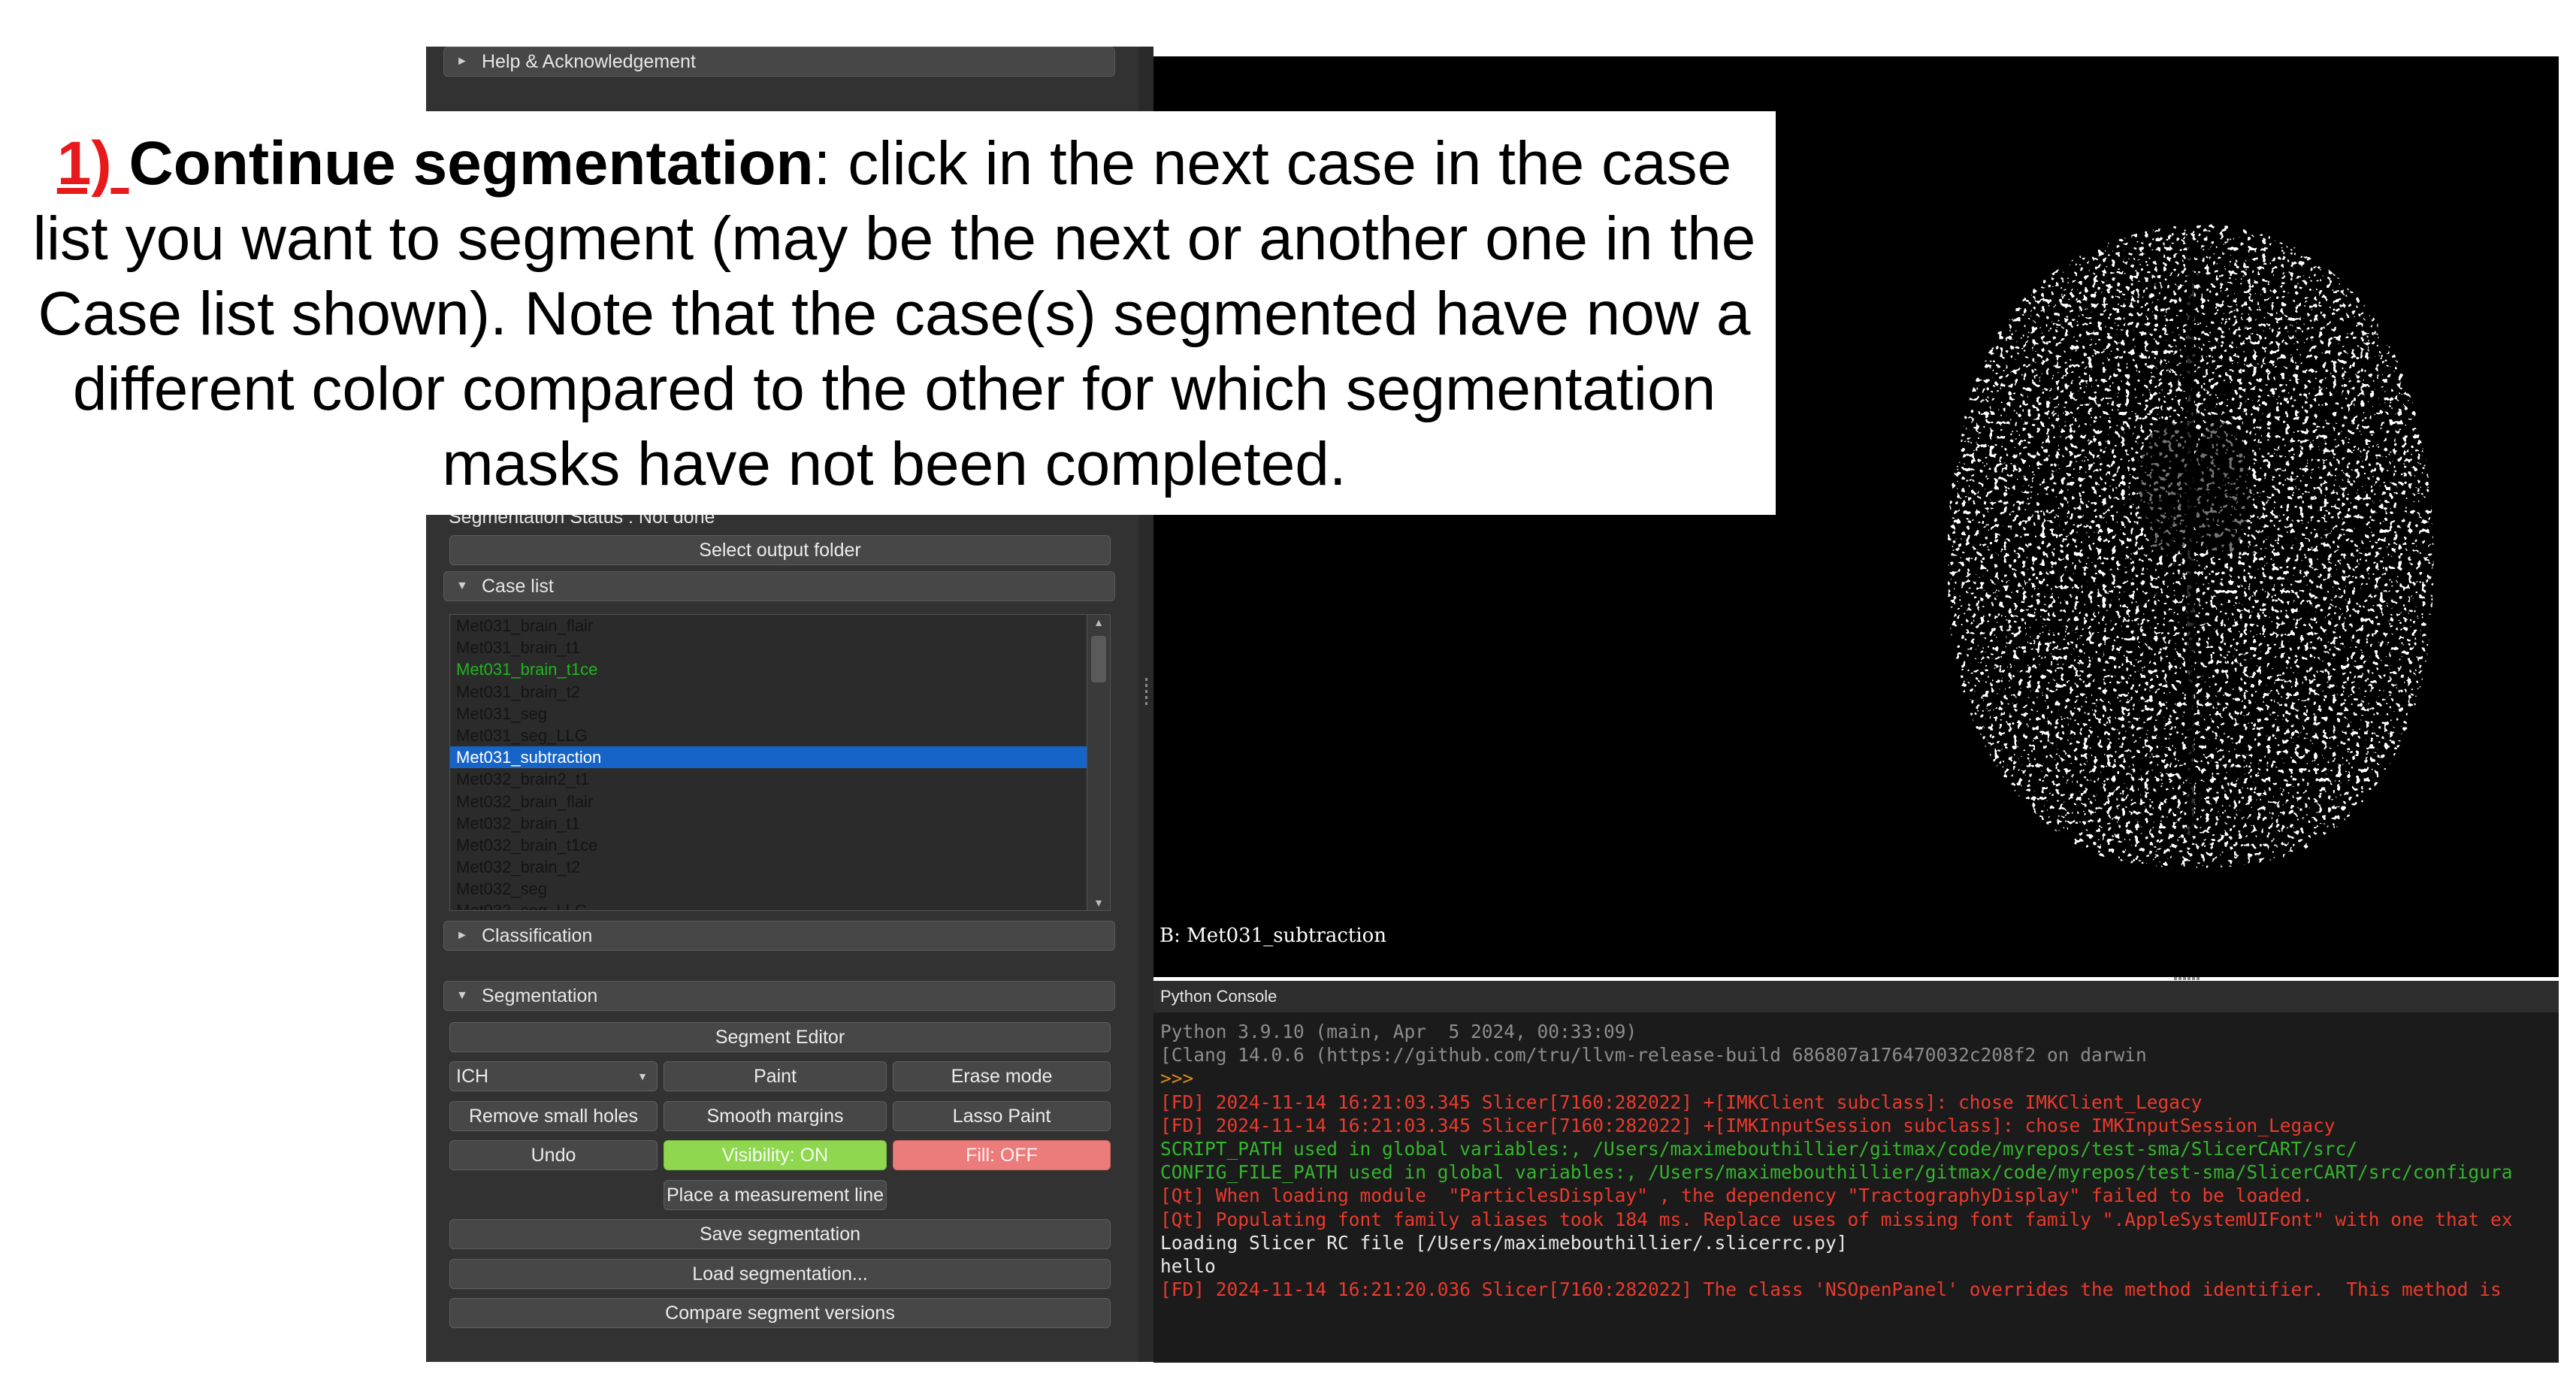 The height and width of the screenshot is (1398, 2576). I want to click on case-list-item: Met031_brain_t2, so click(768, 692).